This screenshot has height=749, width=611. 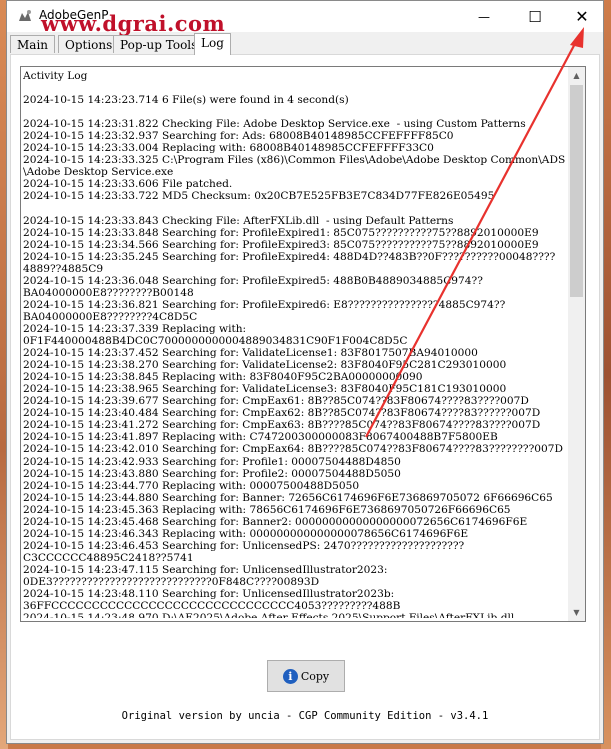 What do you see at coordinates (212, 44) in the screenshot?
I see `tab-log: Log` at bounding box center [212, 44].